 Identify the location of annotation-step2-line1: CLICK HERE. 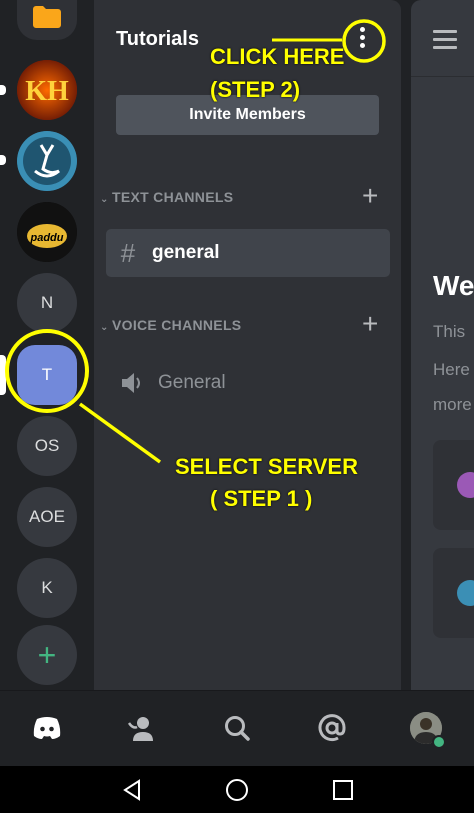
(277, 56).